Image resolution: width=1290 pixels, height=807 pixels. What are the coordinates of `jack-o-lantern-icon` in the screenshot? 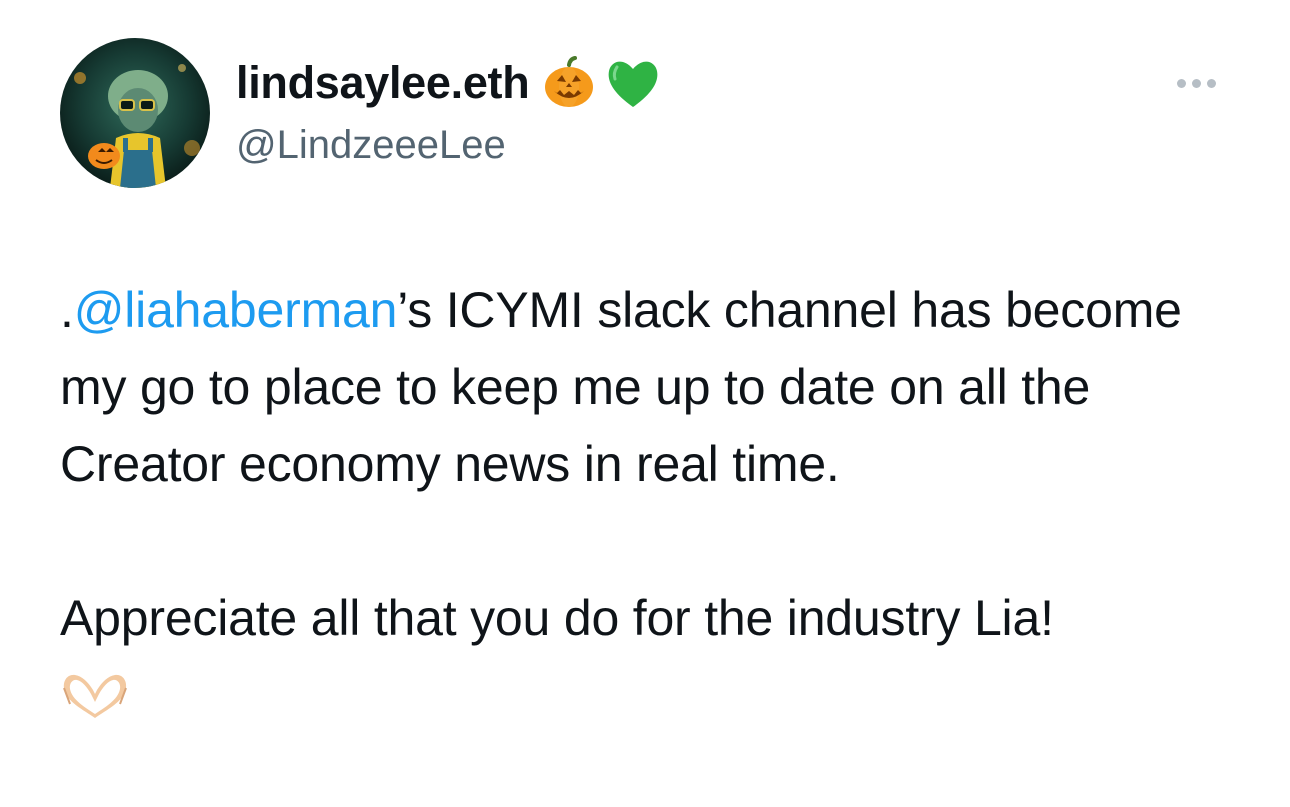 It's located at (569, 83).